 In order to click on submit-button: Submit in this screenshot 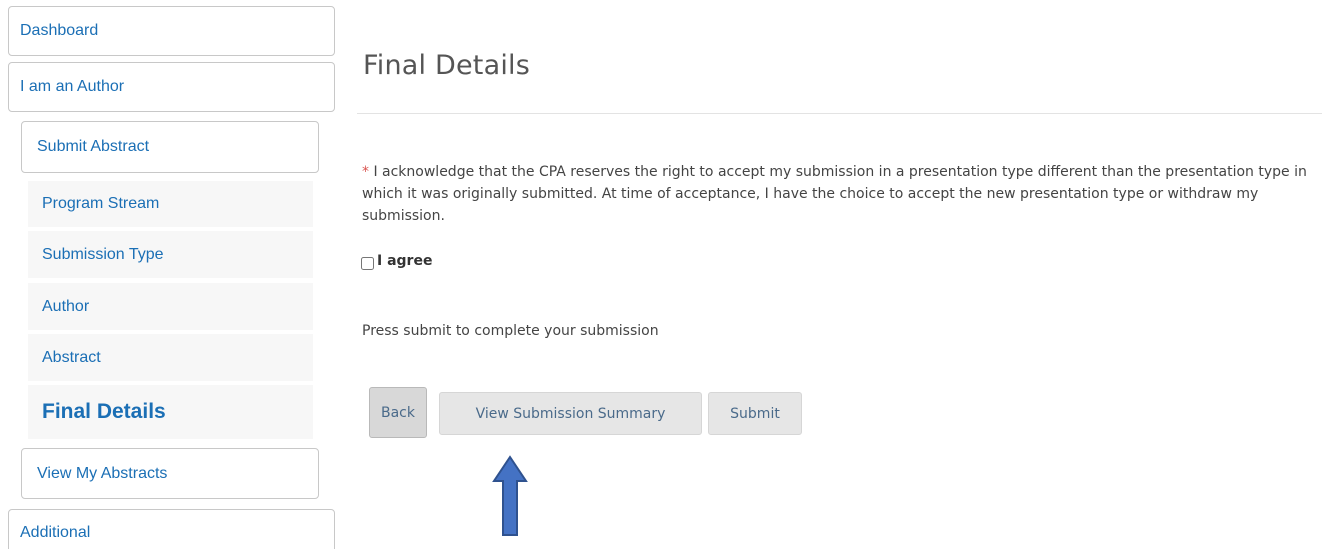, I will do `click(755, 413)`.